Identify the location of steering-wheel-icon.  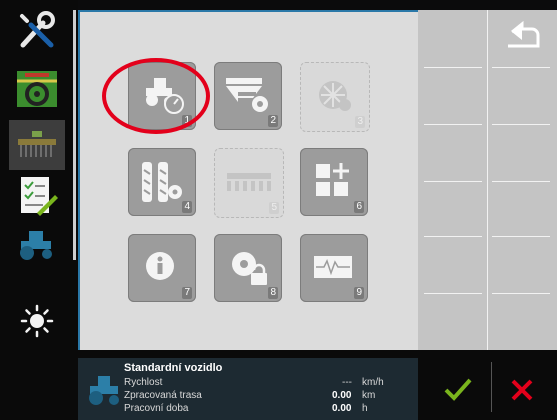
(37, 89).